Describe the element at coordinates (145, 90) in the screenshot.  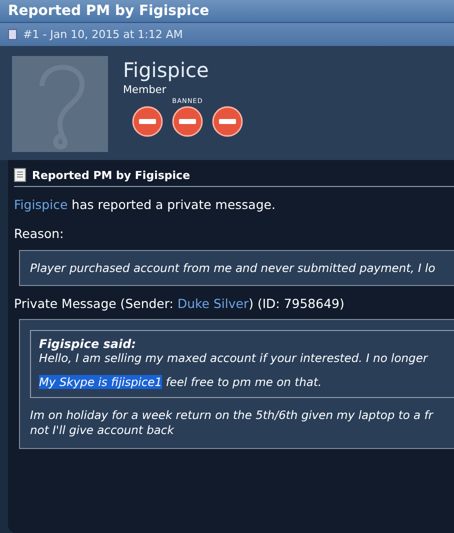
I see `user-title: Member` at that location.